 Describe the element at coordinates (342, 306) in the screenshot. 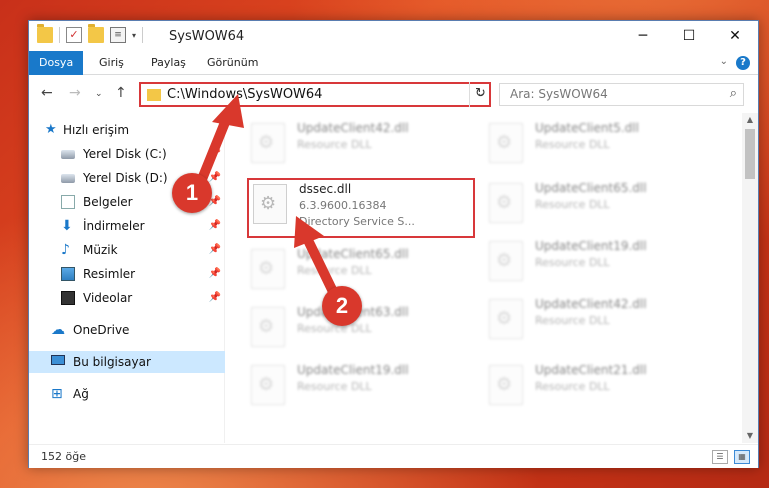

I see `step-2-badge: 2` at that location.